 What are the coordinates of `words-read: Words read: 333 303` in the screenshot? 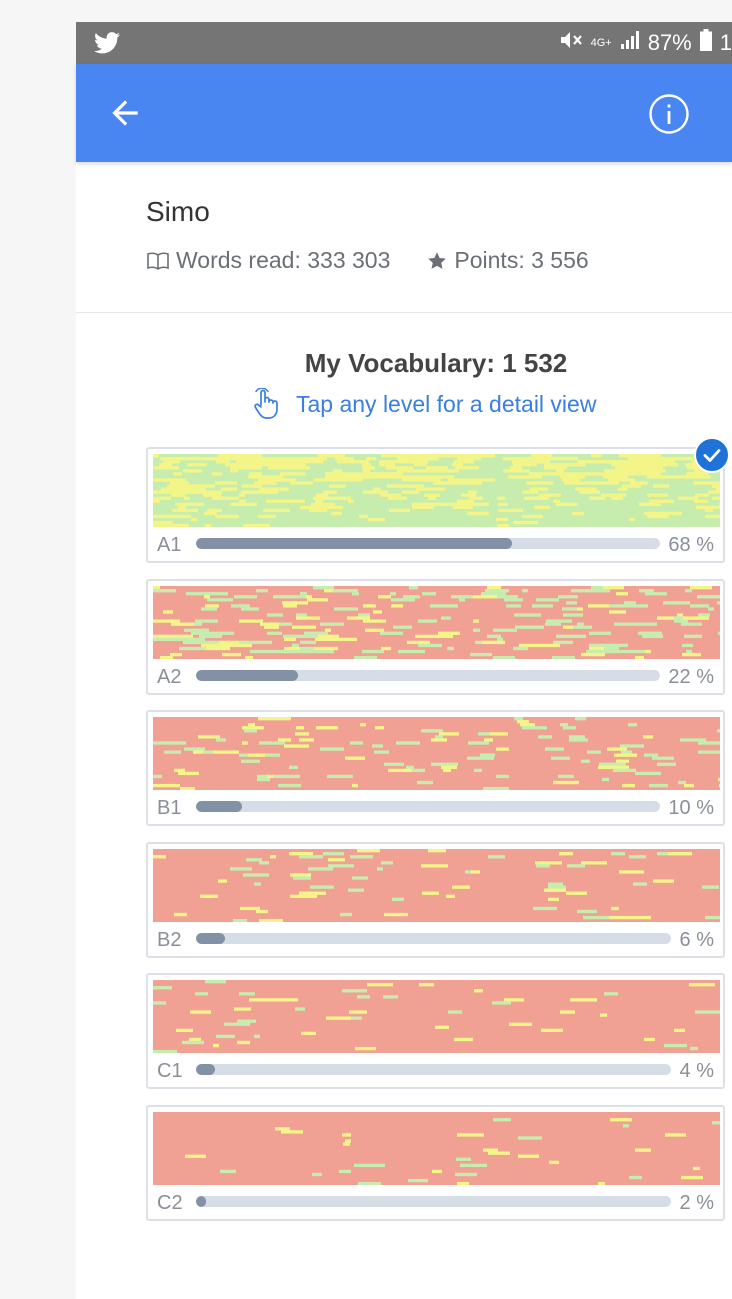 It's located at (283, 260).